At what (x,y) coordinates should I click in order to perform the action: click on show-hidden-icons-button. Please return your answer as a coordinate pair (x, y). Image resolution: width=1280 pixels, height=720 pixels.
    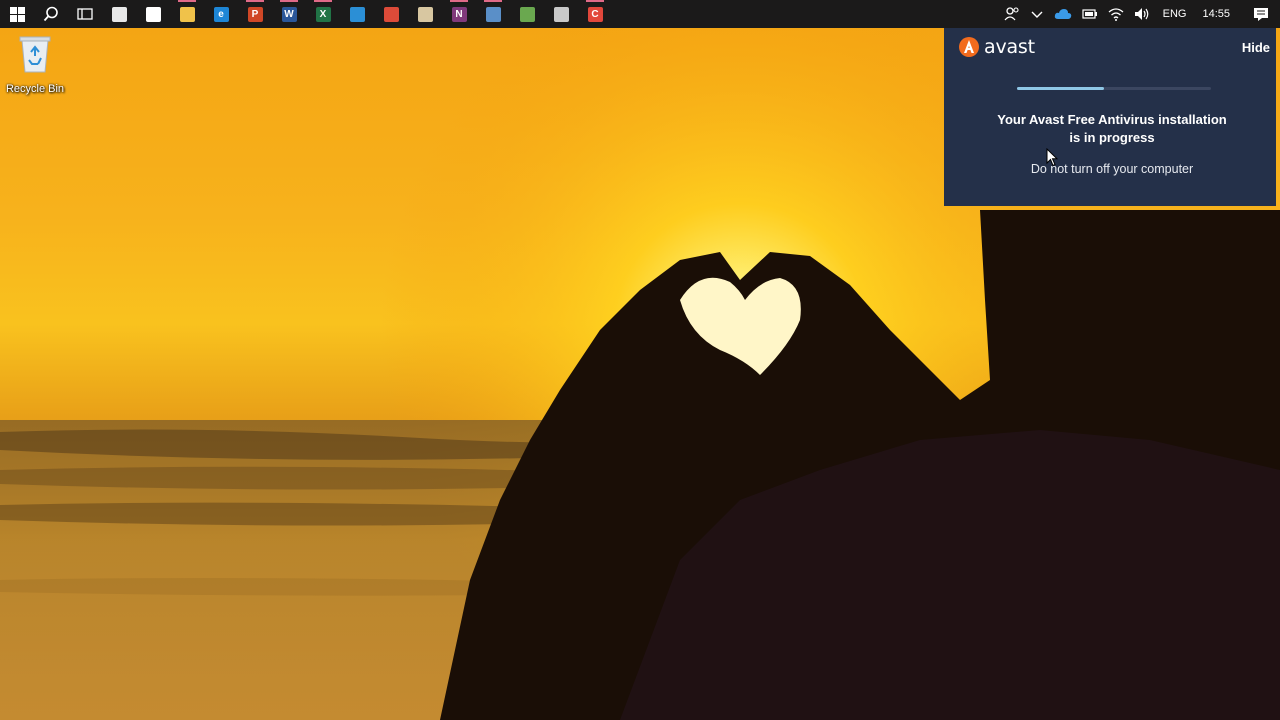
    Looking at the image, I should click on (1037, 14).